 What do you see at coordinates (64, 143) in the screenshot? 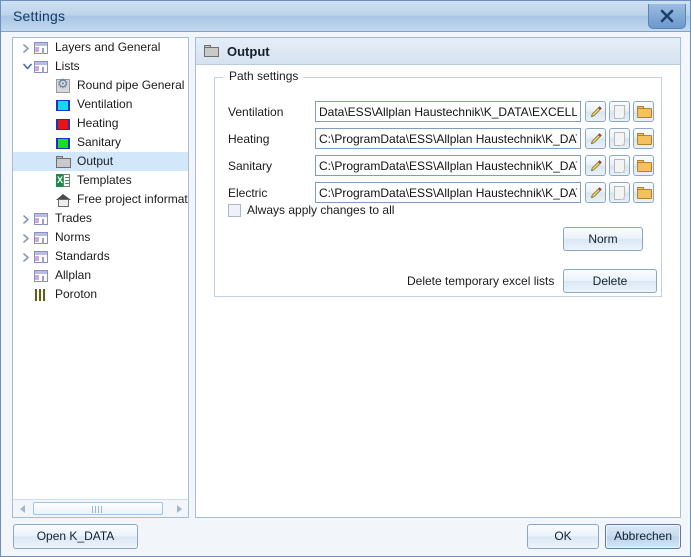
I see `duct-sanitary-icon` at bounding box center [64, 143].